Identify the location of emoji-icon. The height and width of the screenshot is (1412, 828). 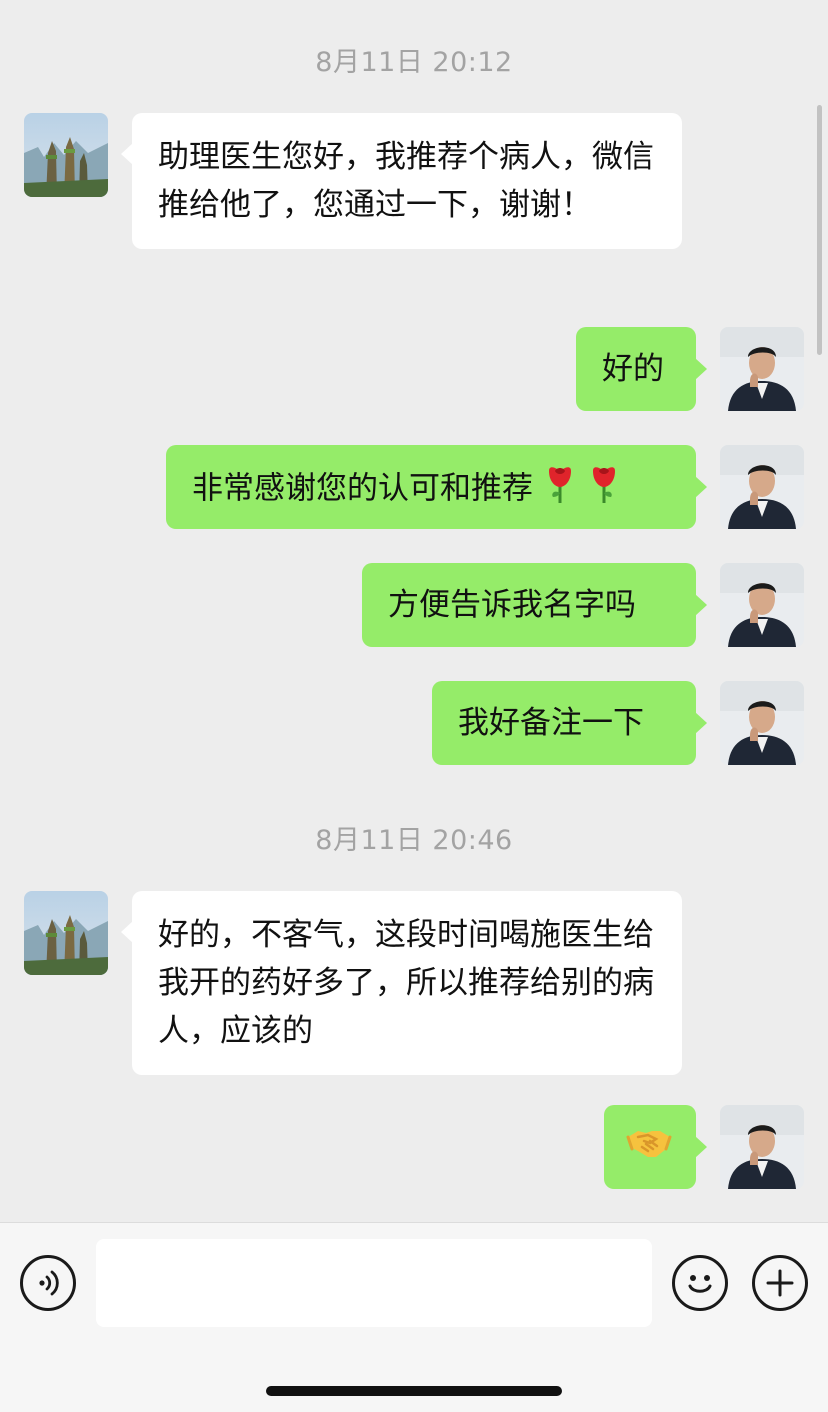
(700, 1284).